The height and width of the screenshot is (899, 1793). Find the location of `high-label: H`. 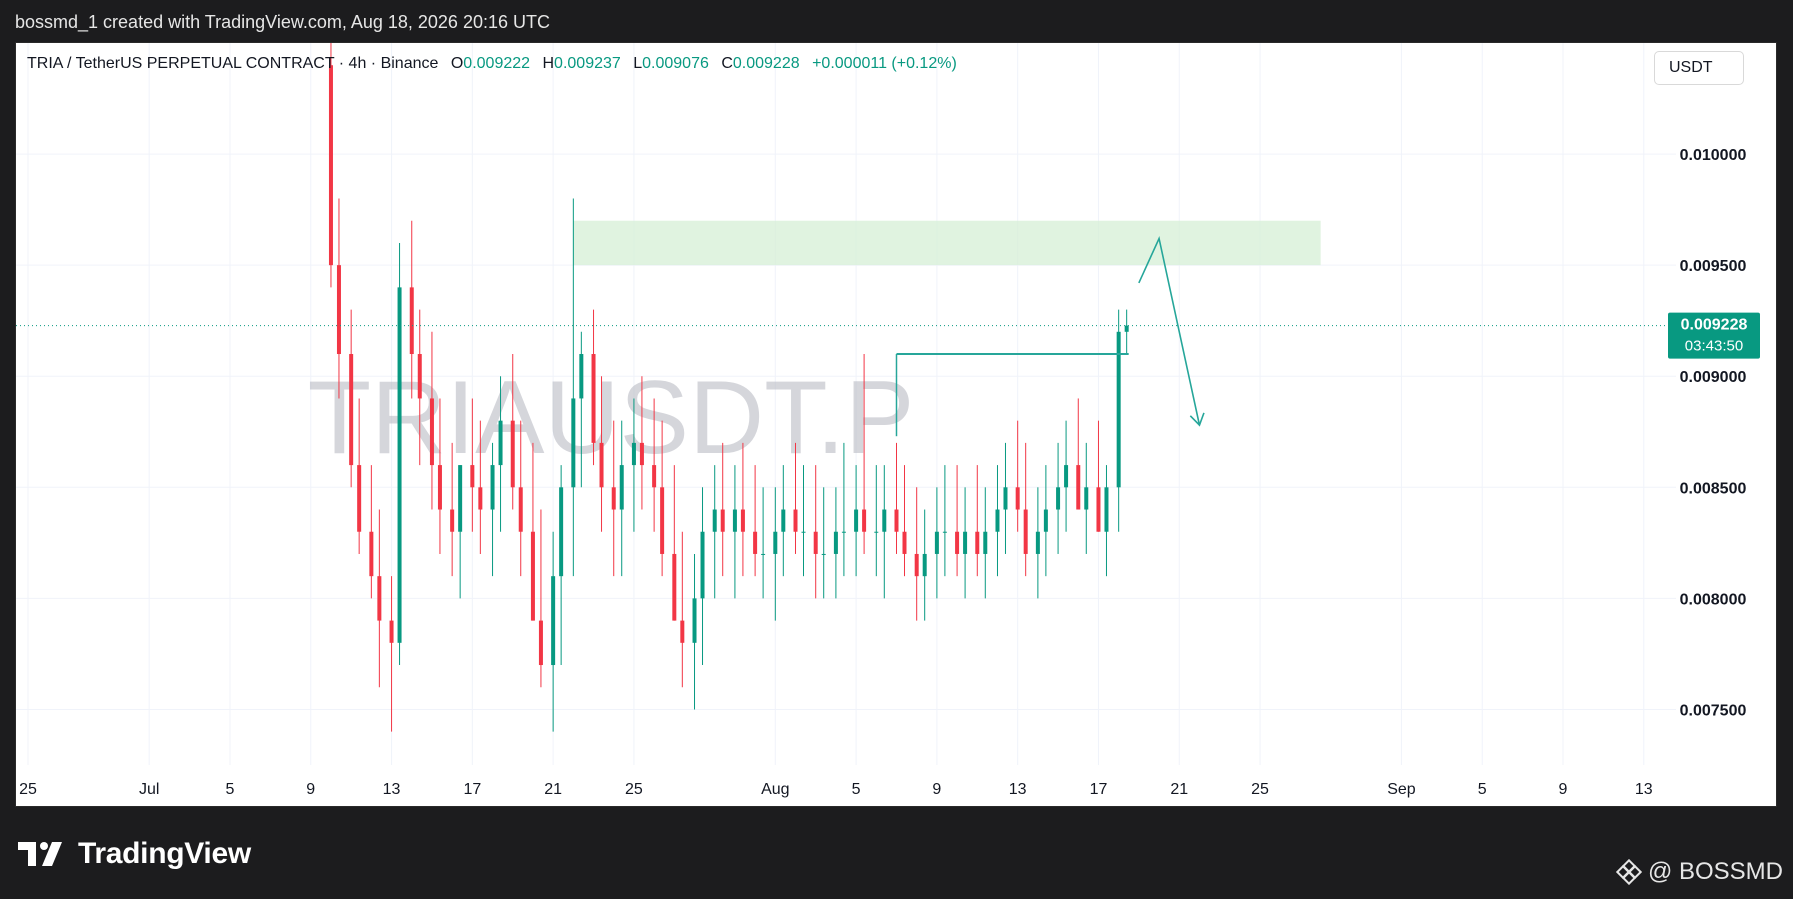

high-label: H is located at coordinates (548, 63).